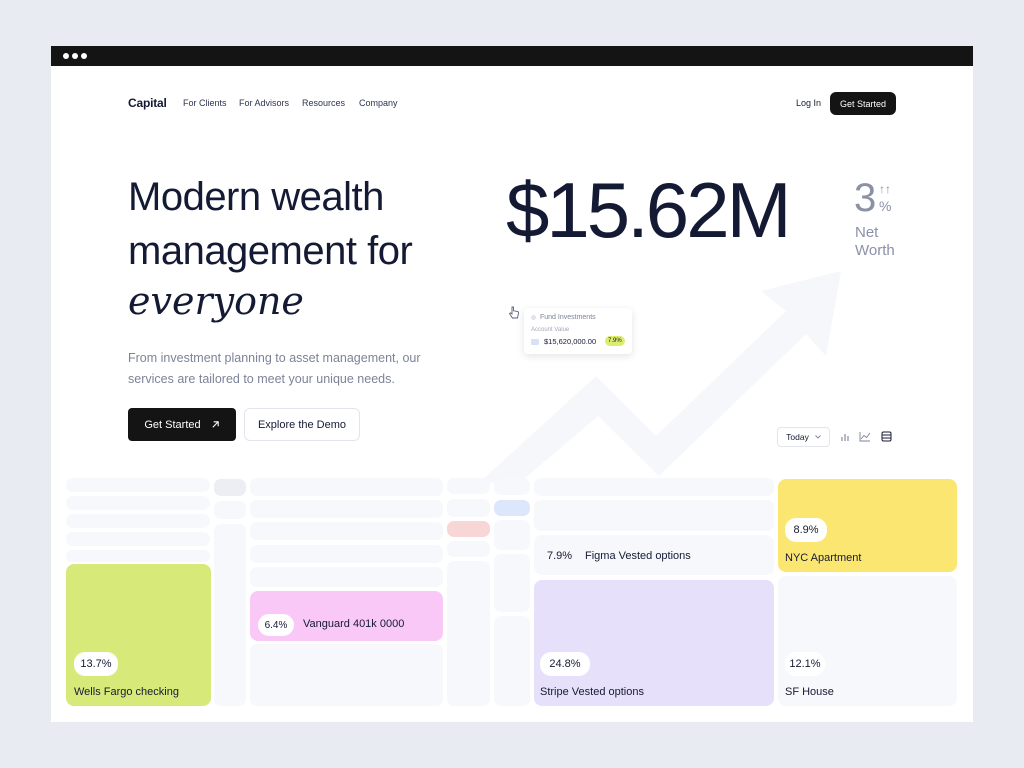 The width and height of the screenshot is (1024, 768). Describe the element at coordinates (875, 241) in the screenshot. I see `net-worth-label: Net Worth` at that location.